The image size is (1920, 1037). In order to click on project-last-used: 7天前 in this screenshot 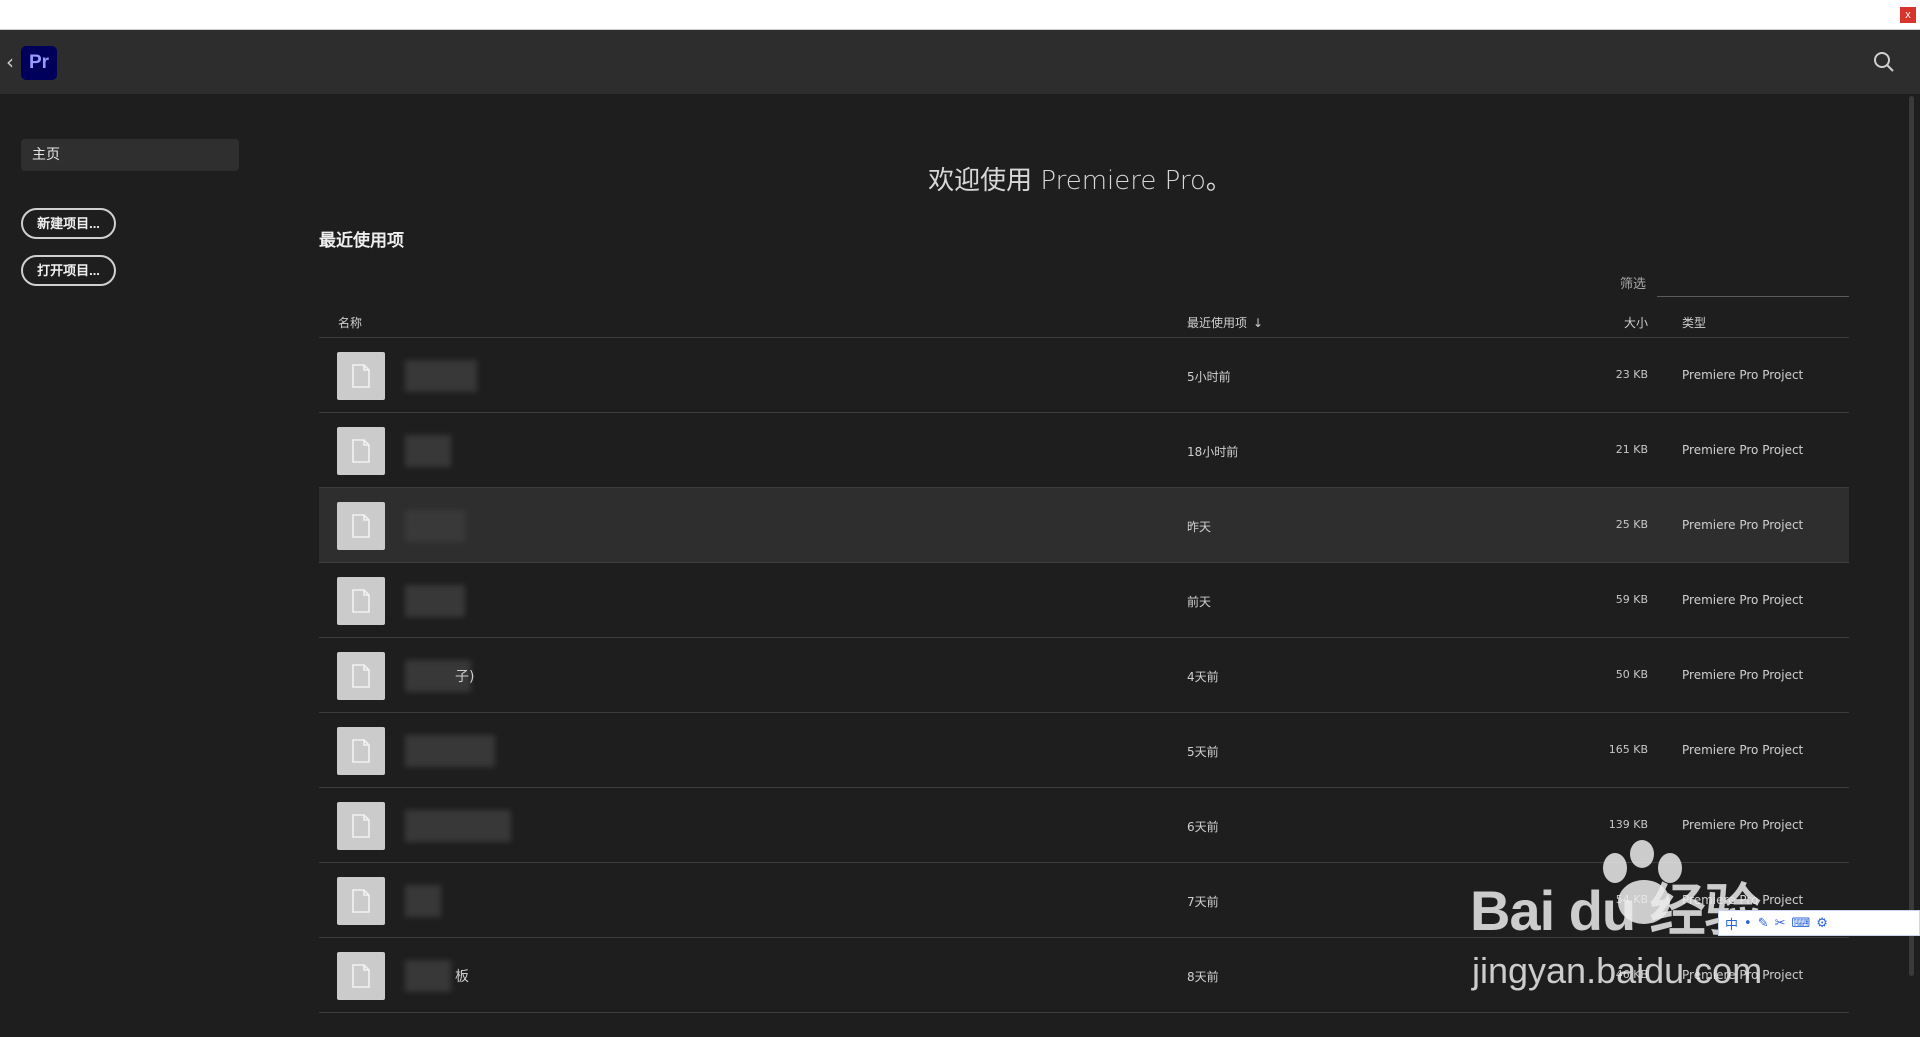, I will do `click(1203, 902)`.